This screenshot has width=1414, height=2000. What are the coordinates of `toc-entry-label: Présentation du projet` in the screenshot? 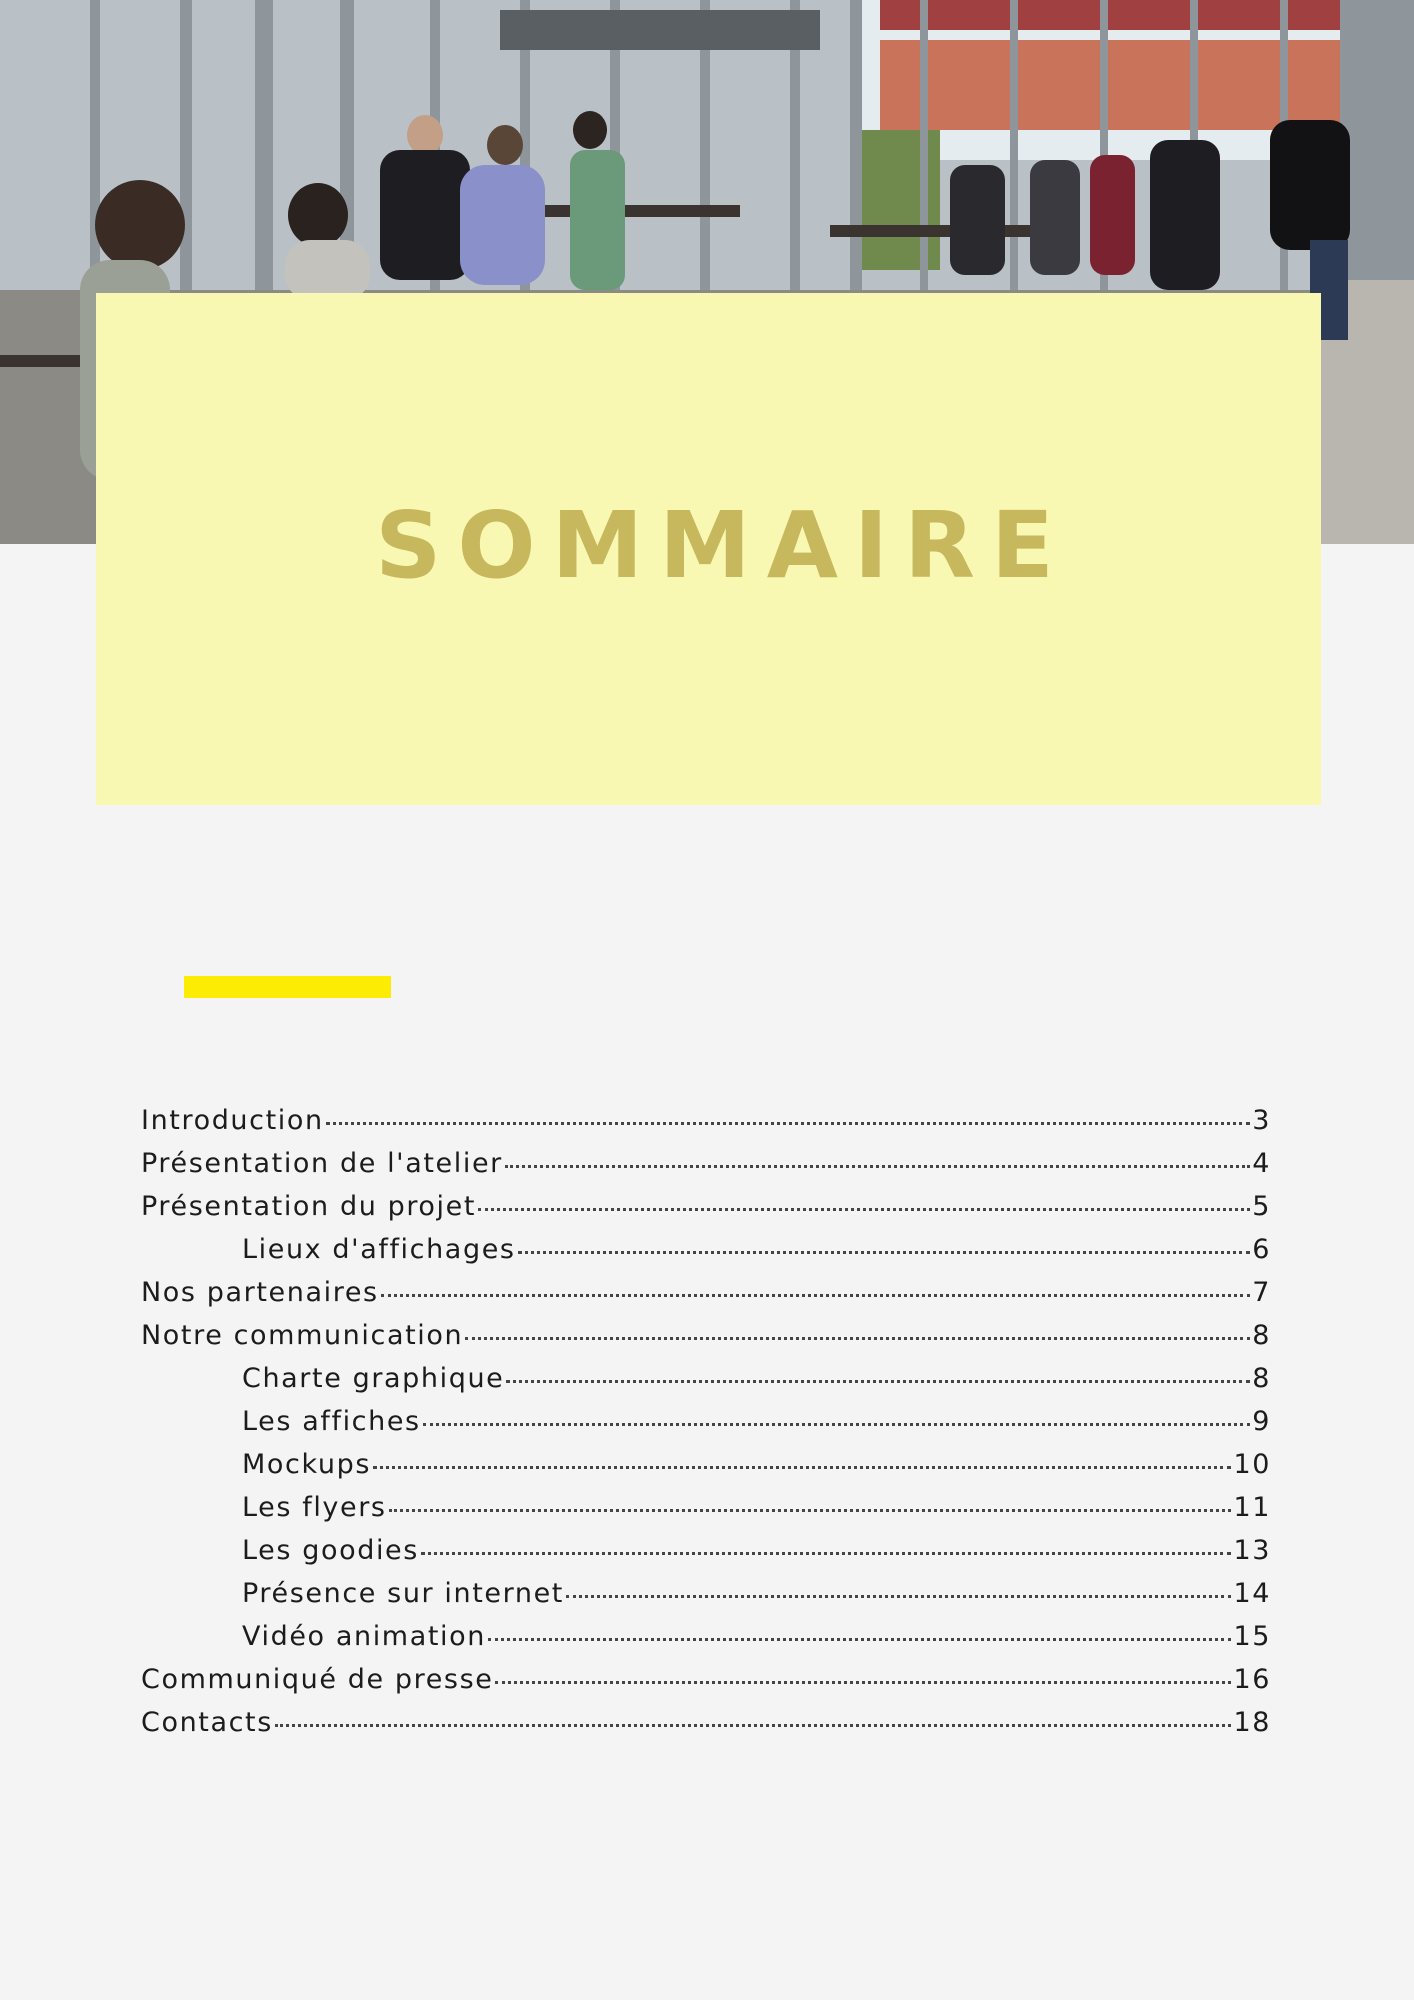 It's located at (309, 1206).